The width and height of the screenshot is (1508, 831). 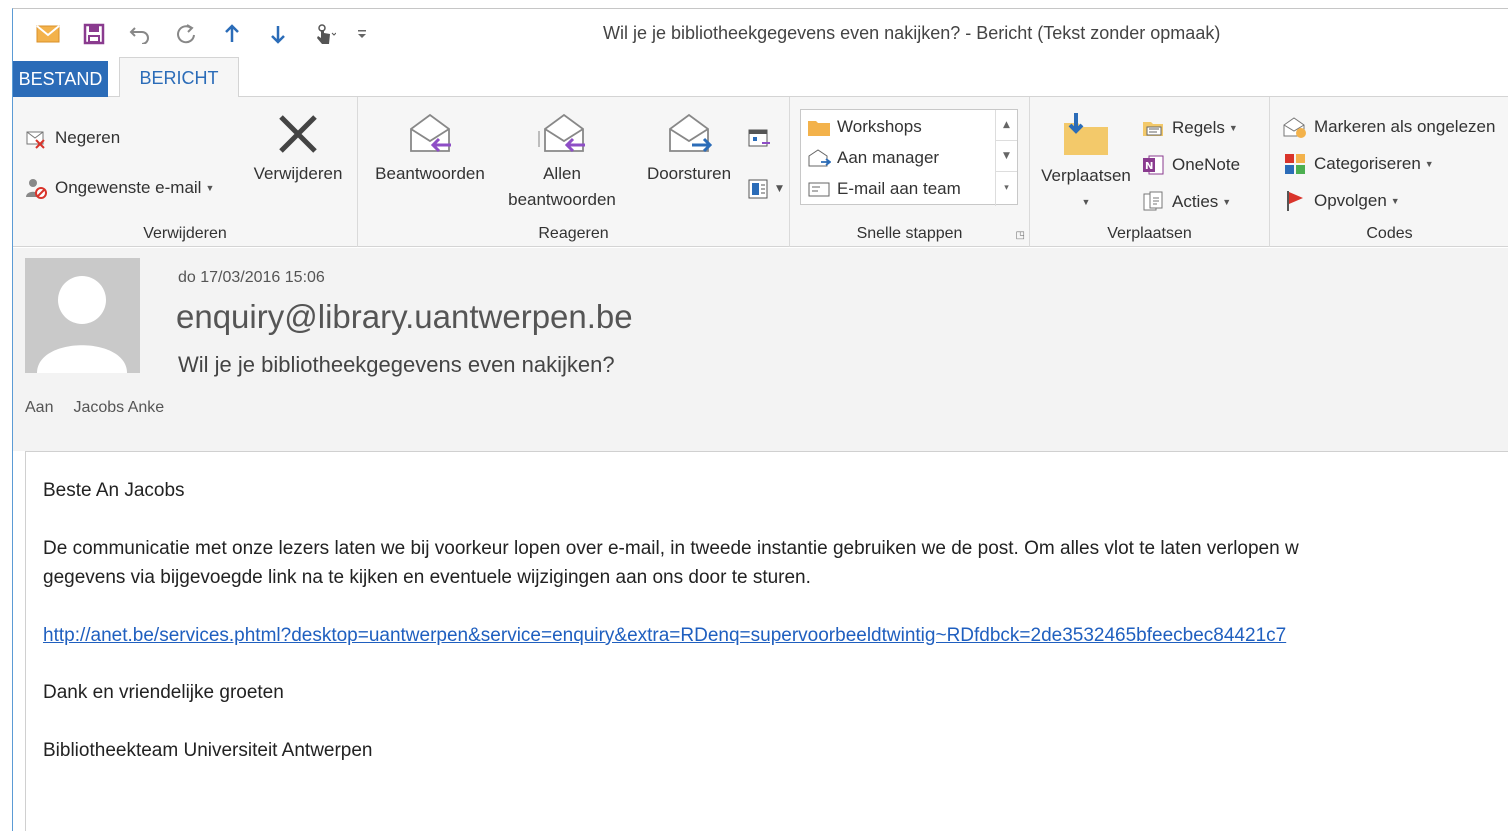 I want to click on expand-gallery-icon: ▾, so click(x=1006, y=187).